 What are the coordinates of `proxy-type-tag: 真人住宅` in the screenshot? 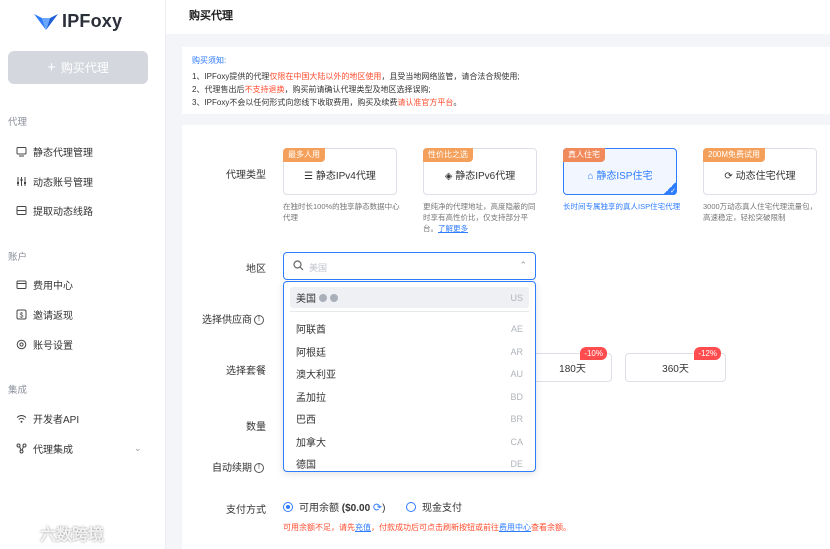 It's located at (584, 155).